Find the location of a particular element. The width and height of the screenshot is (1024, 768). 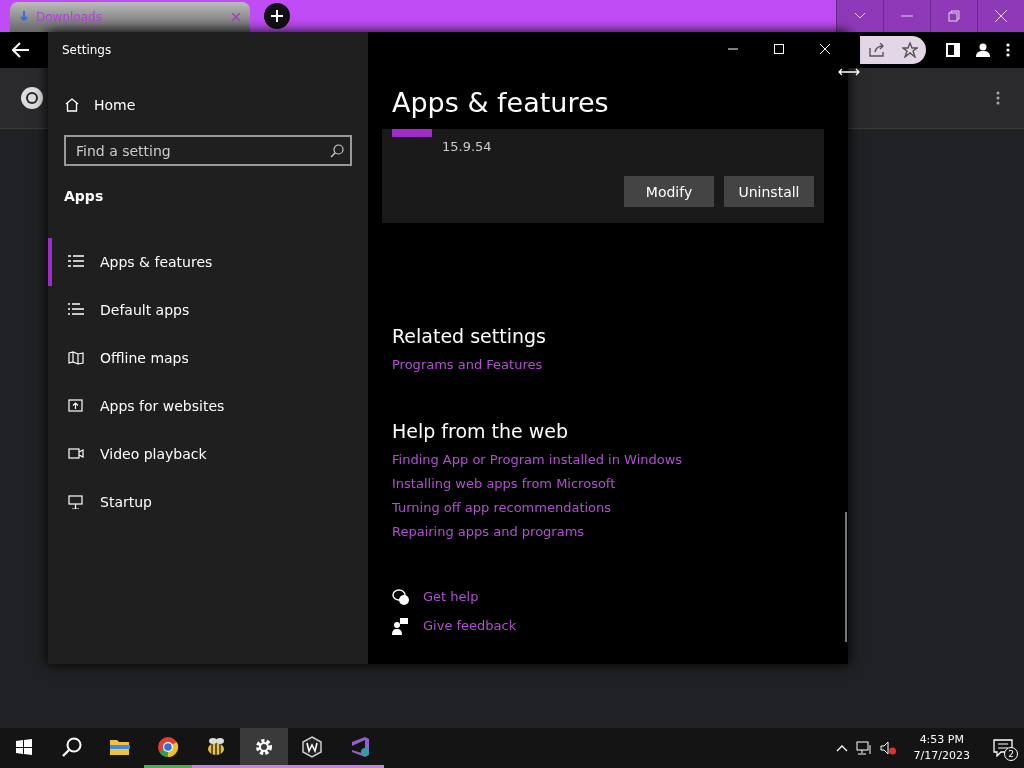

maximize-icon is located at coordinates (779, 49).